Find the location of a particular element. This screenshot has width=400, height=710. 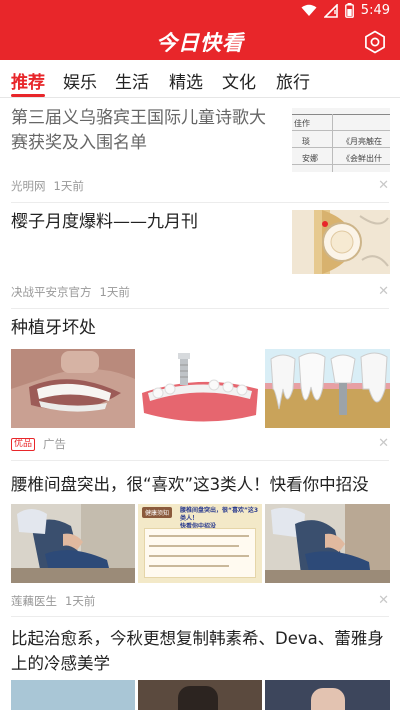

app-title: 今日快看 is located at coordinates (200, 43).